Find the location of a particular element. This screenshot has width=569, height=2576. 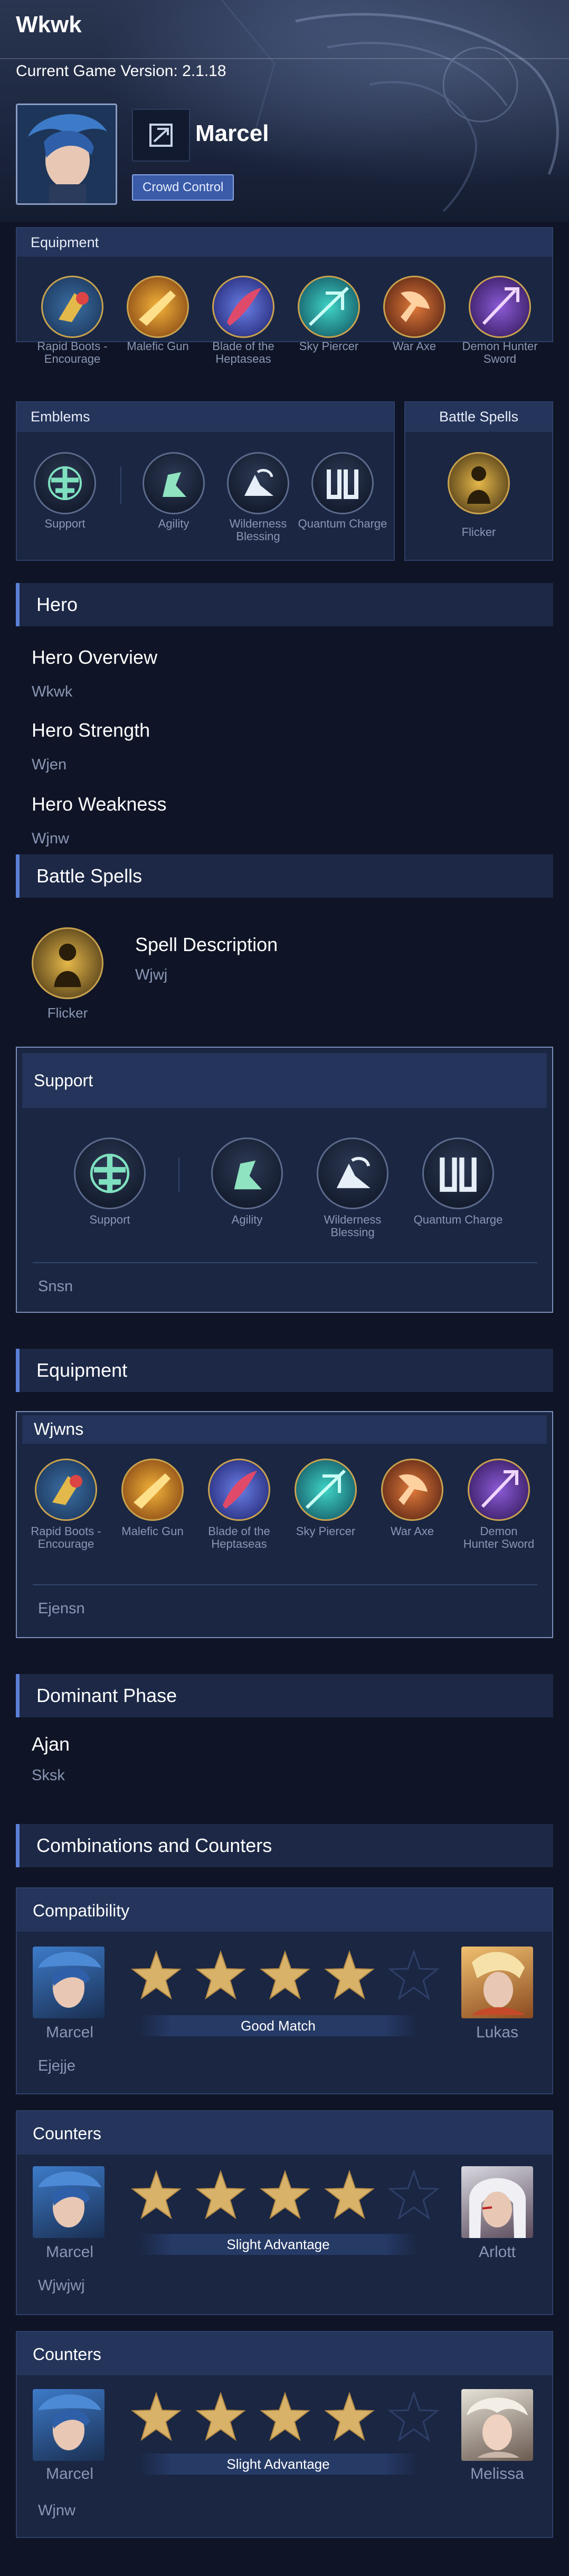

spell-description-value: Wjwj is located at coordinates (151, 974).